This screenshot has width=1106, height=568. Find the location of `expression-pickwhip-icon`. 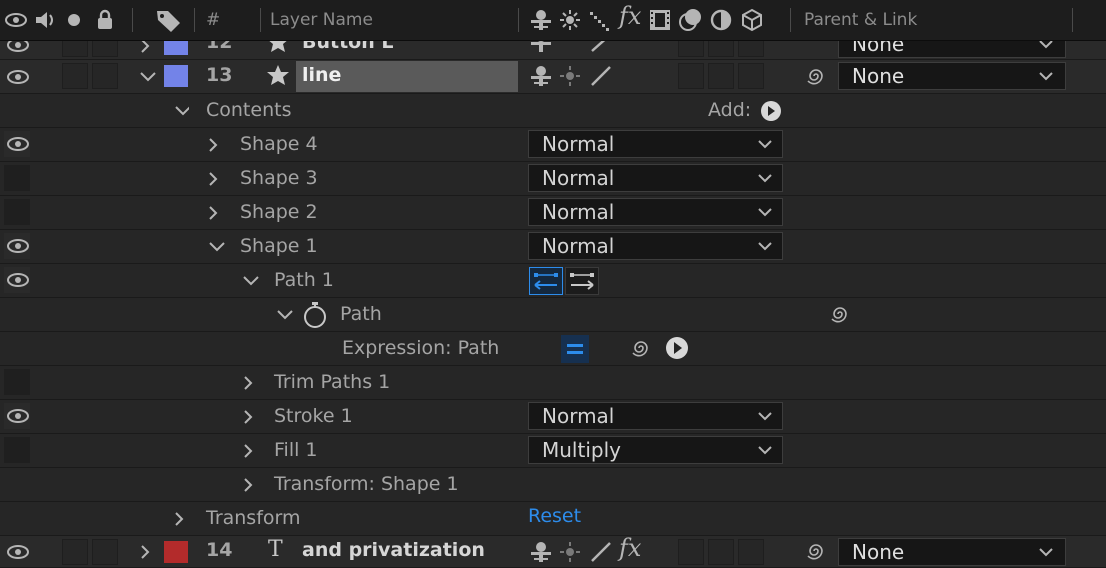

expression-pickwhip-icon is located at coordinates (641, 348).